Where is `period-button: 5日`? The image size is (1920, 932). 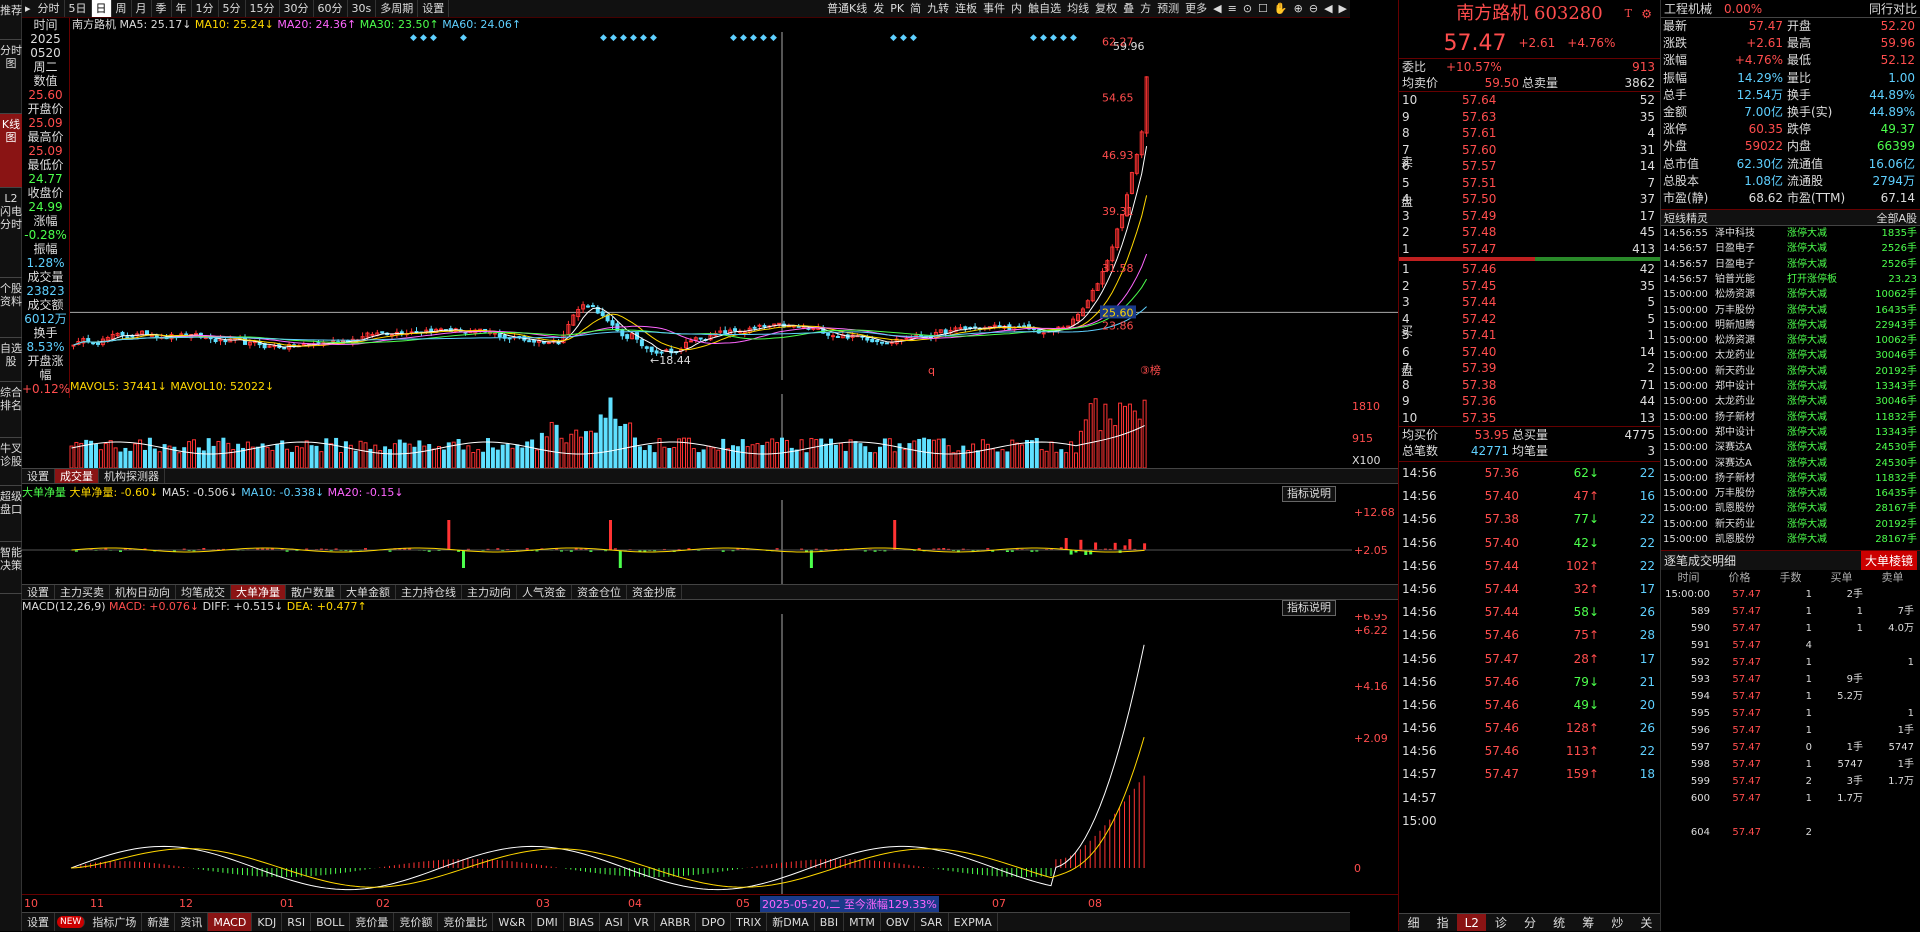 period-button: 5日 is located at coordinates (78, 9).